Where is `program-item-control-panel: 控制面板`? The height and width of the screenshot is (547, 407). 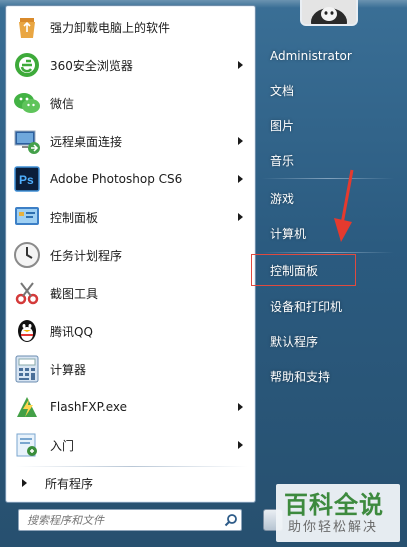
program-item-control-panel: 控制面板 is located at coordinates (131, 217).